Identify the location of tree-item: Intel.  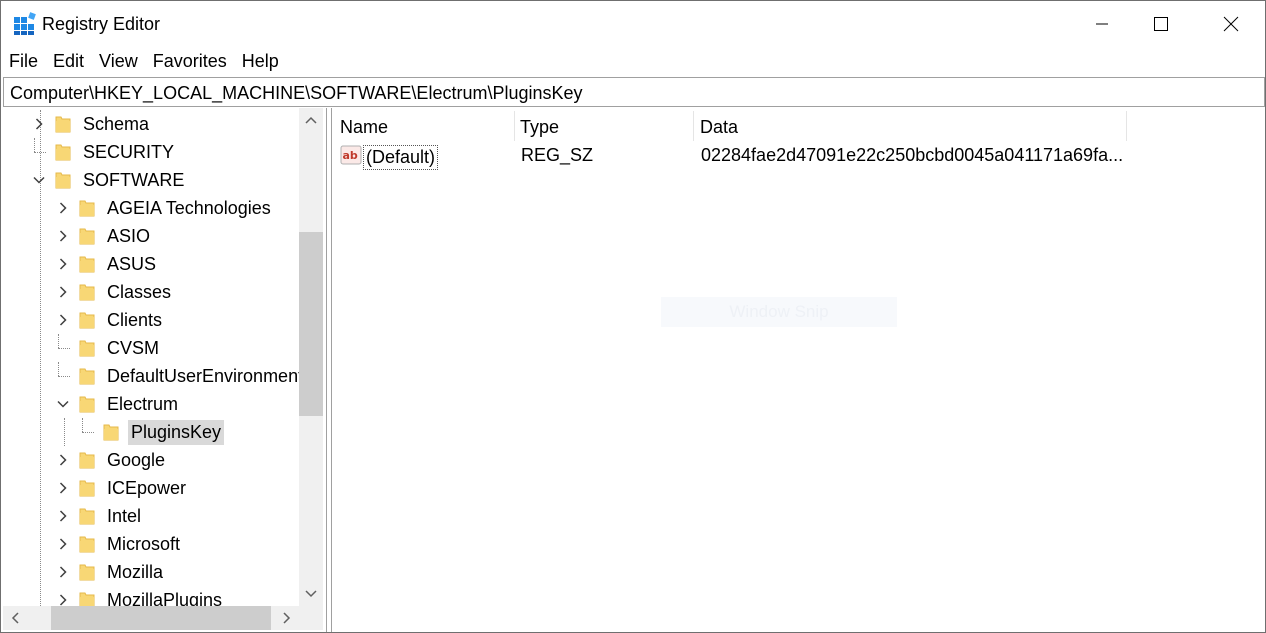
(100, 516).